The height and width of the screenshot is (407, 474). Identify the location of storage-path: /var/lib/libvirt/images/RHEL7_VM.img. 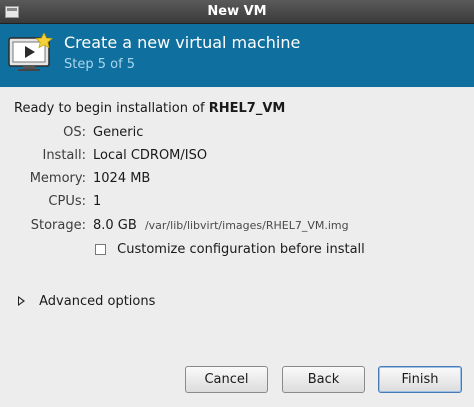
(246, 225).